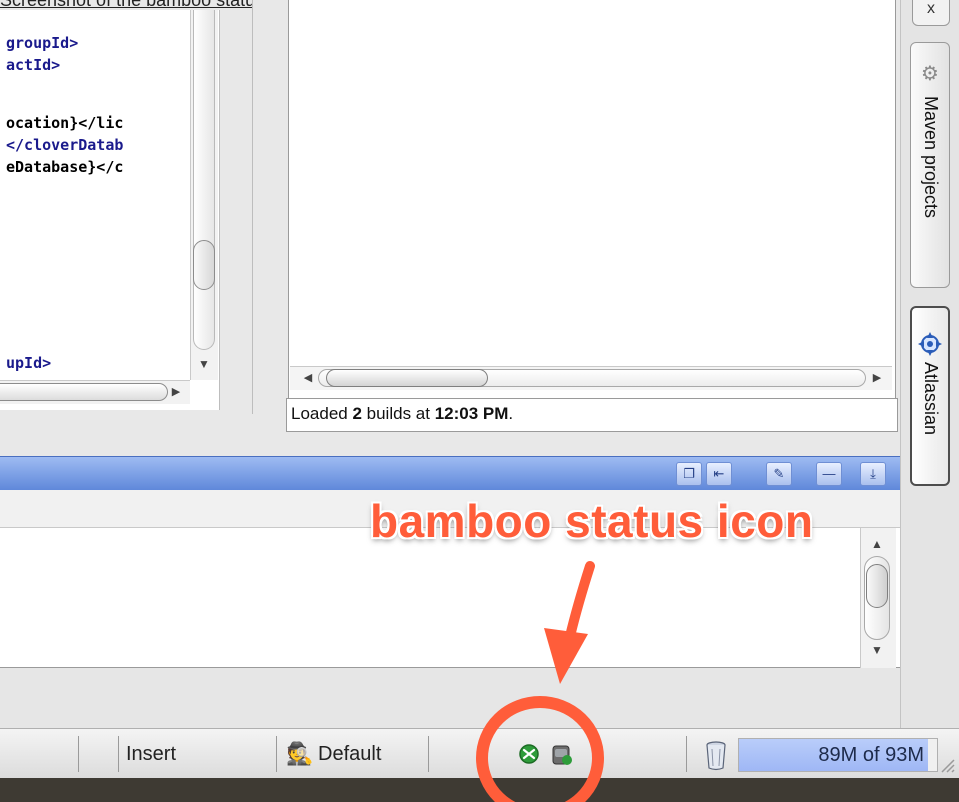  I want to click on hide-icon: ⤓, so click(873, 474).